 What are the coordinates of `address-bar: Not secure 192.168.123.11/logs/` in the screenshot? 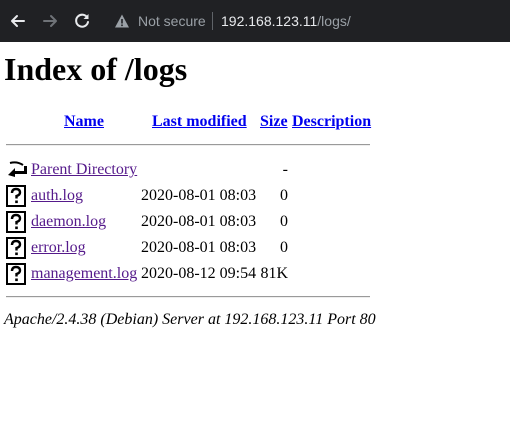 It's located at (307, 21).